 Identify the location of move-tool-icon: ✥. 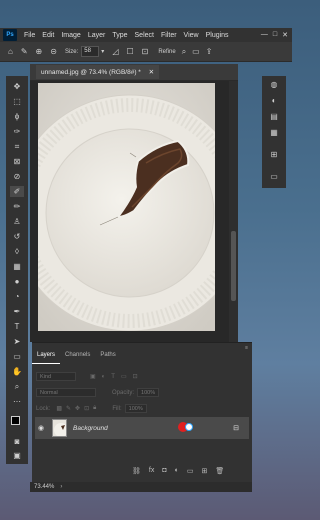
(17, 86).